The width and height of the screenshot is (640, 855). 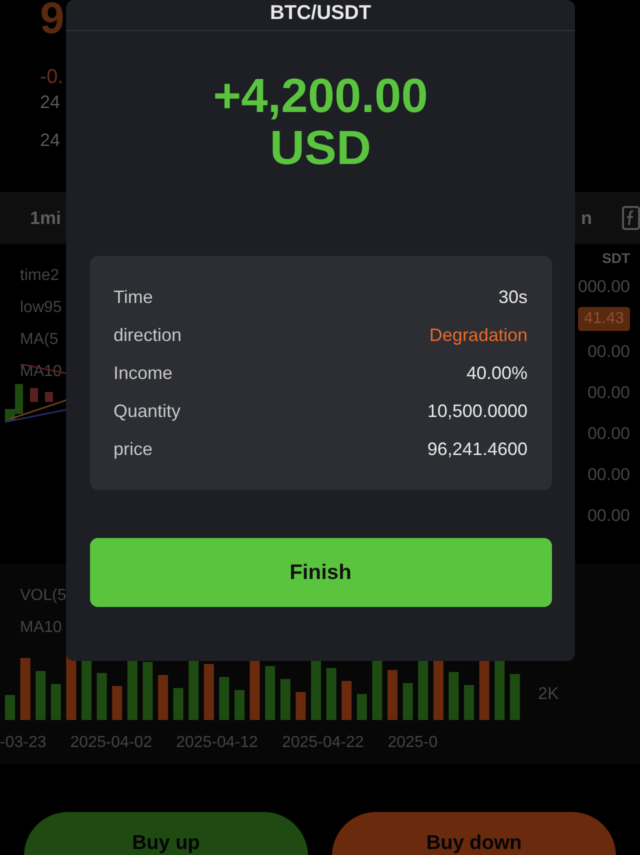 What do you see at coordinates (616, 258) in the screenshot?
I see `axis-title: SDT` at bounding box center [616, 258].